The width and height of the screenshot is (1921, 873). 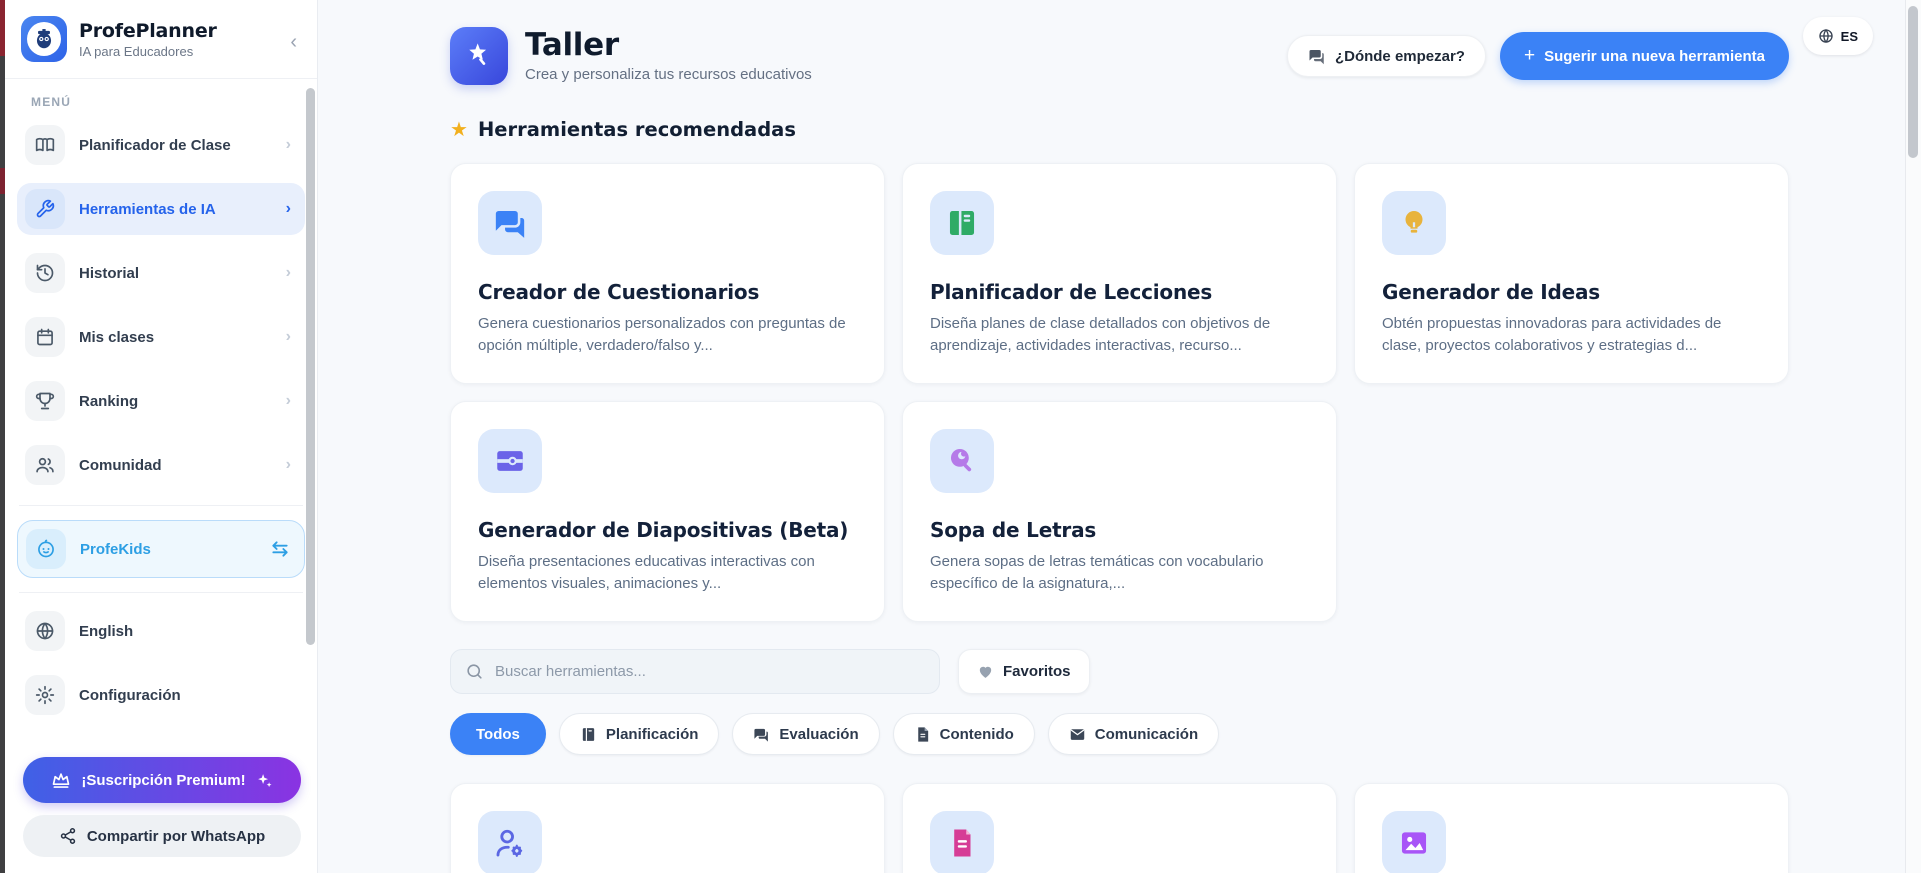 I want to click on sidebar-item-comunidad: Comunidad ›, so click(x=161, y=465).